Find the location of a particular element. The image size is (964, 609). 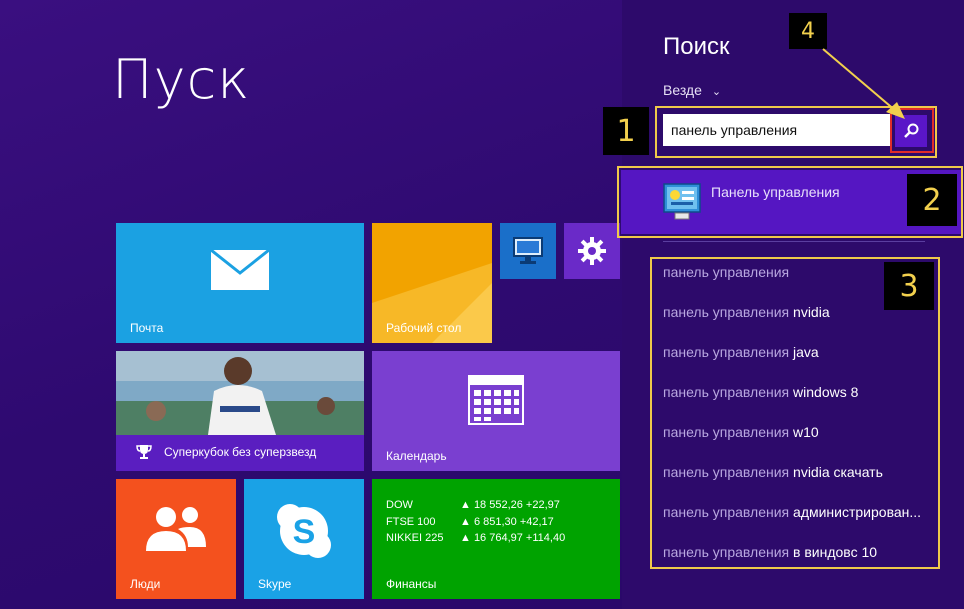

finance-row: DOW ▲ 18 552,26 +22,97 is located at coordinates (496, 505).